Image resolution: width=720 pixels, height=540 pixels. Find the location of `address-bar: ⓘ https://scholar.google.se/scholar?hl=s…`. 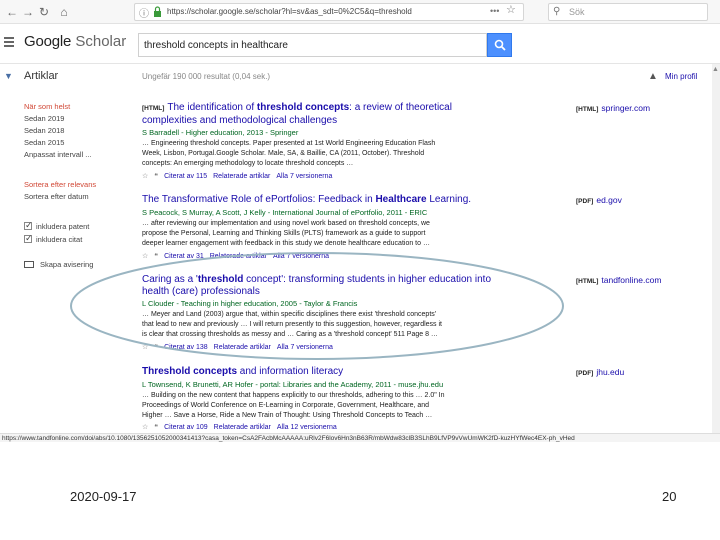

address-bar: ⓘ https://scholar.google.se/scholar?hl=s… is located at coordinates (329, 12).